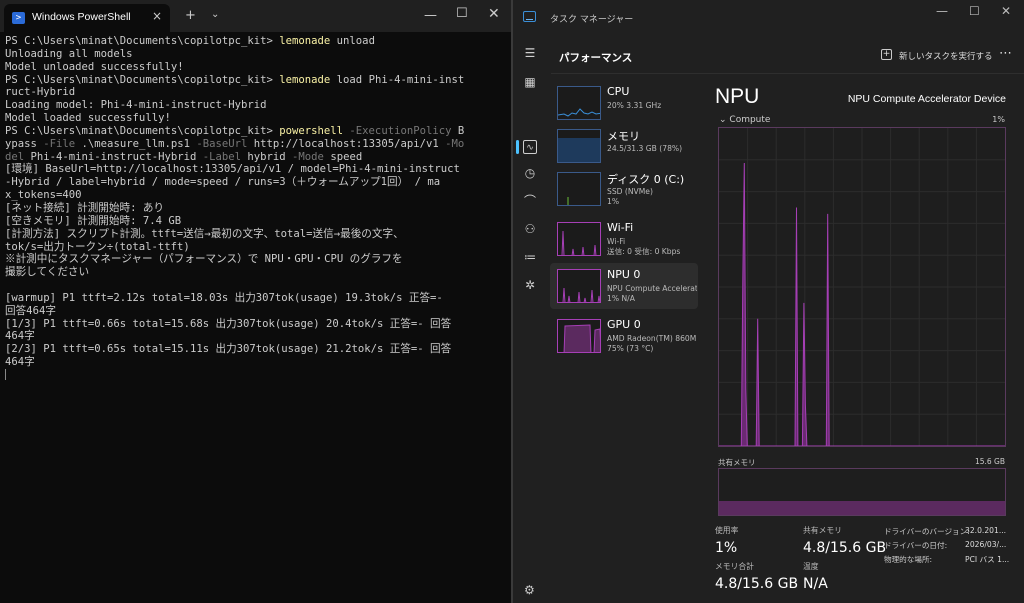  Describe the element at coordinates (190, 15) in the screenshot. I see `new-tab-button: +` at that location.